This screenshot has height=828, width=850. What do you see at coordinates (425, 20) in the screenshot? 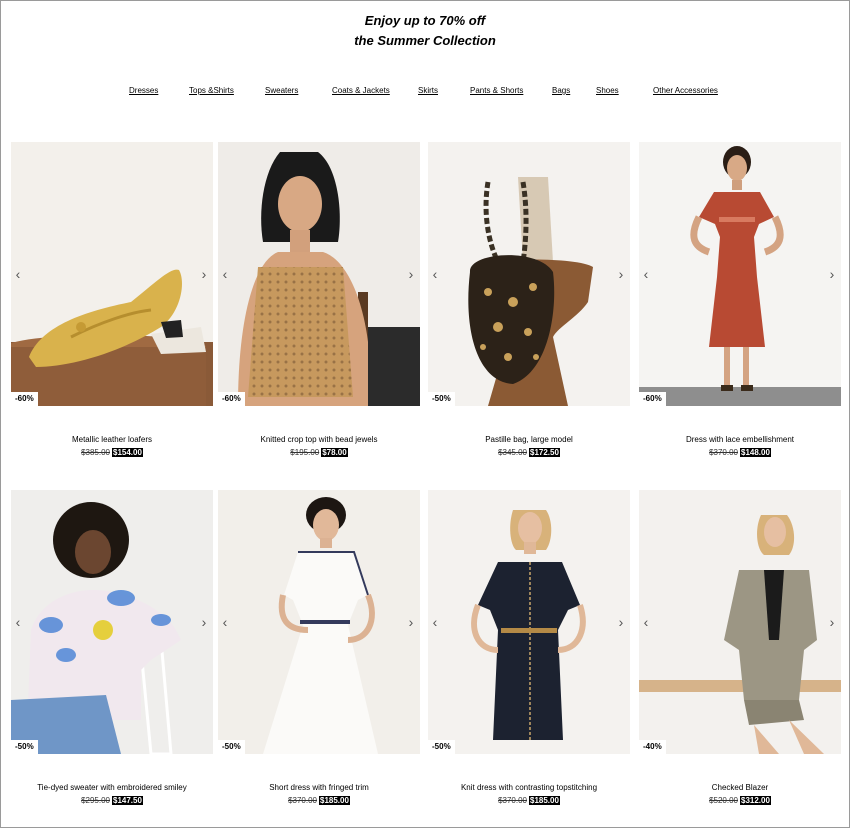
I see `promo-line-1: Enjoy up to 70% off` at bounding box center [425, 20].